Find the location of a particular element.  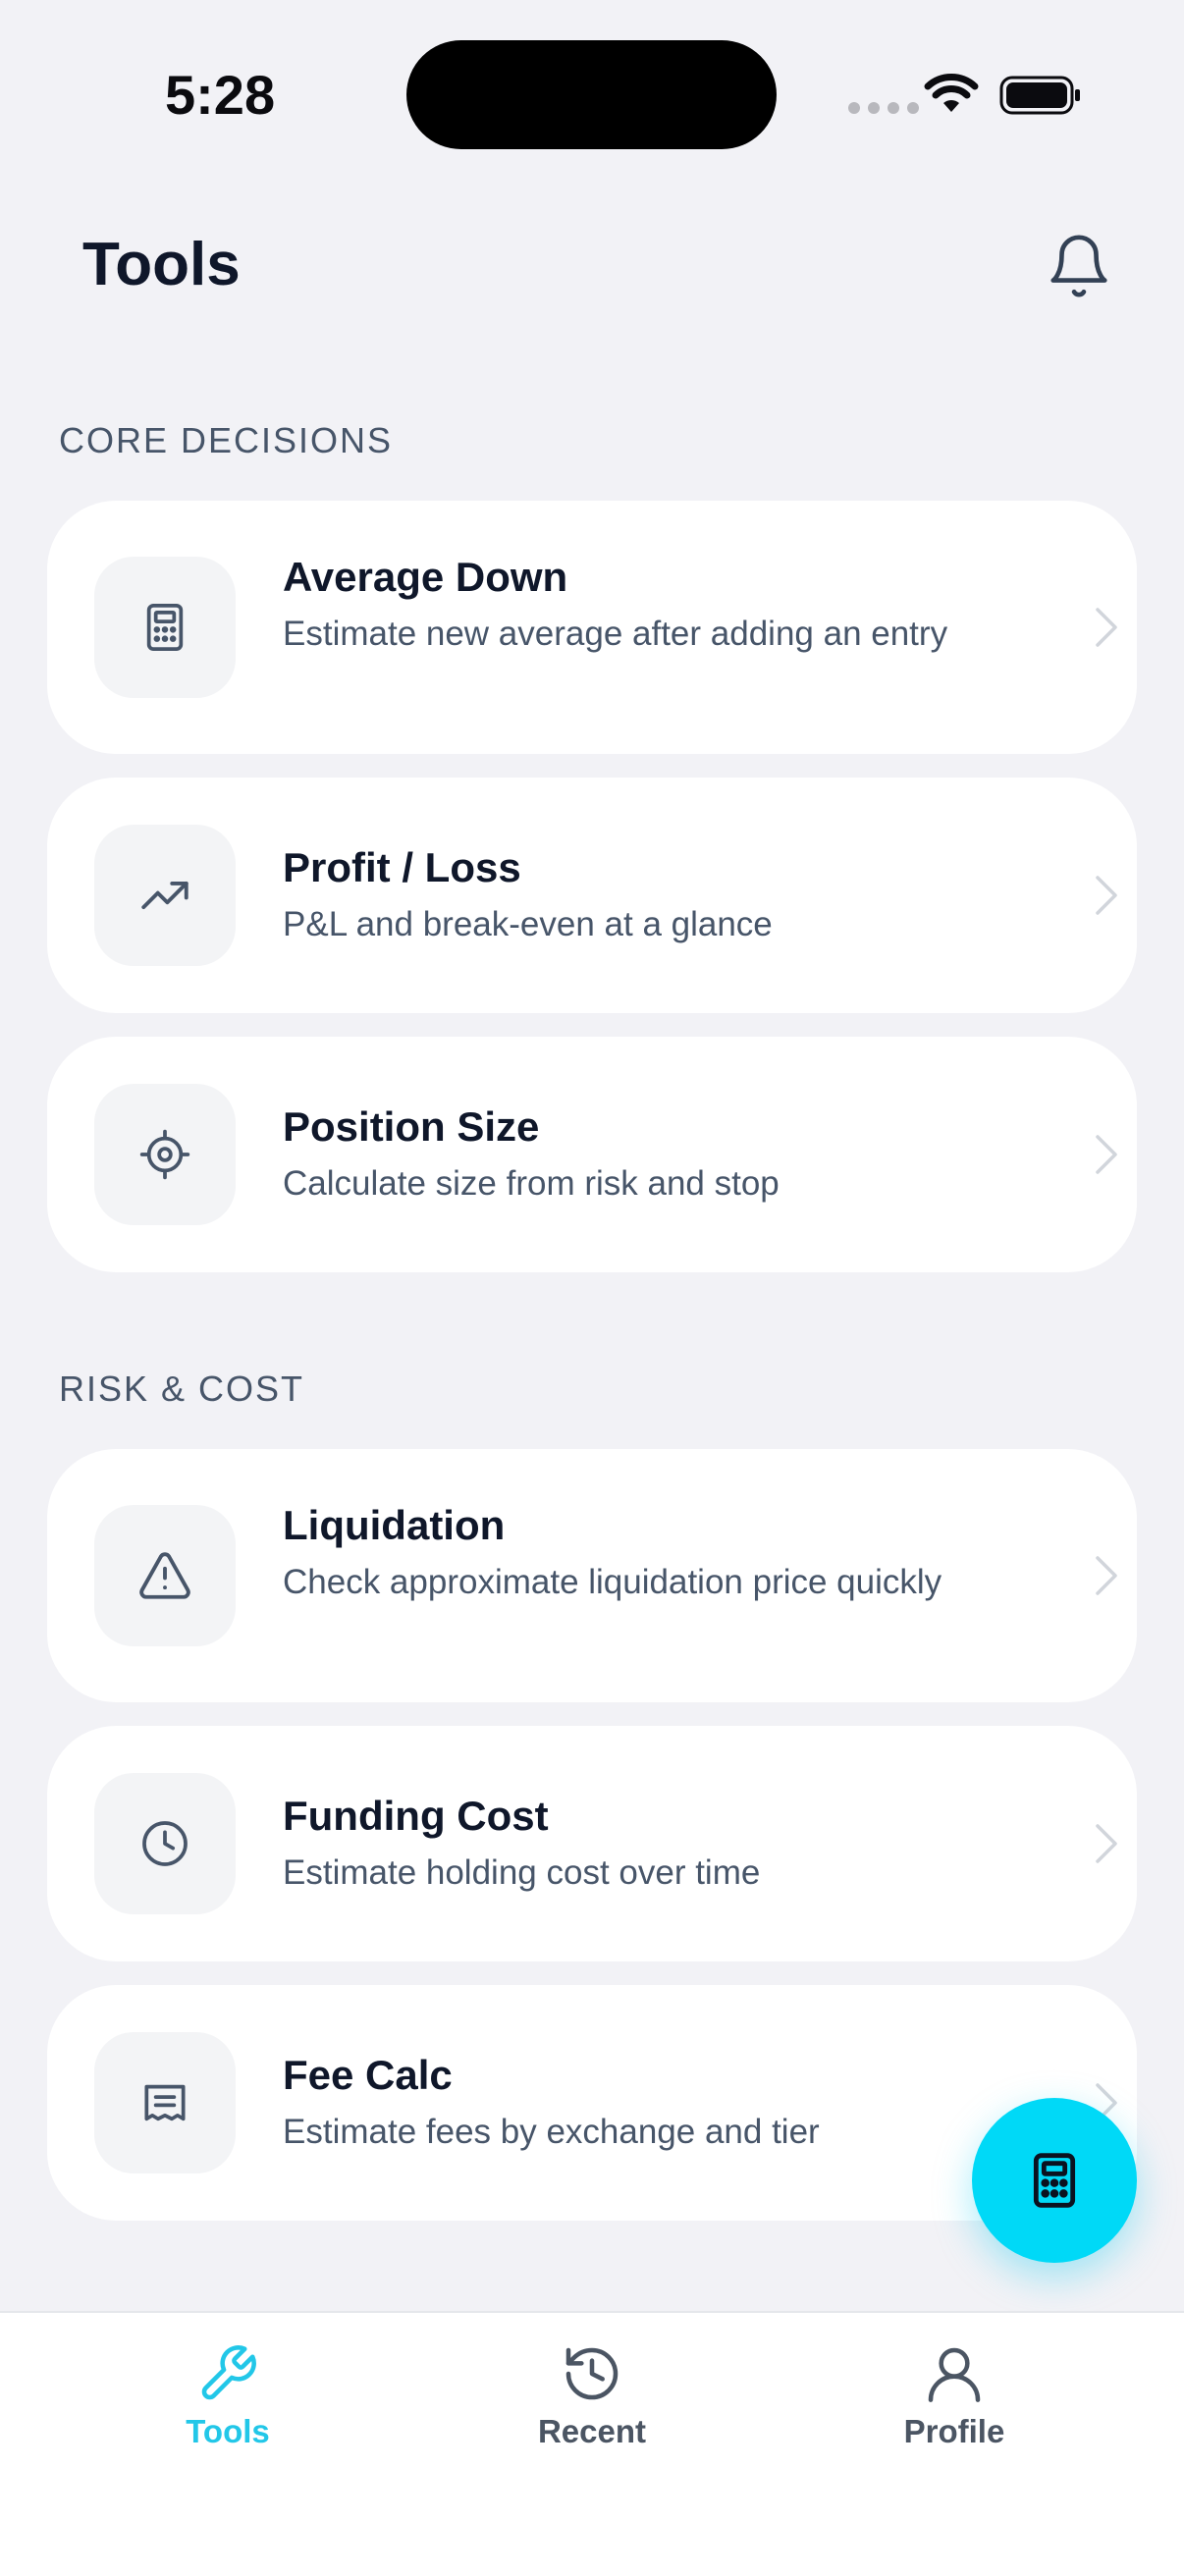

section-label-core-decisions: CORE DECISIONS is located at coordinates (226, 440).